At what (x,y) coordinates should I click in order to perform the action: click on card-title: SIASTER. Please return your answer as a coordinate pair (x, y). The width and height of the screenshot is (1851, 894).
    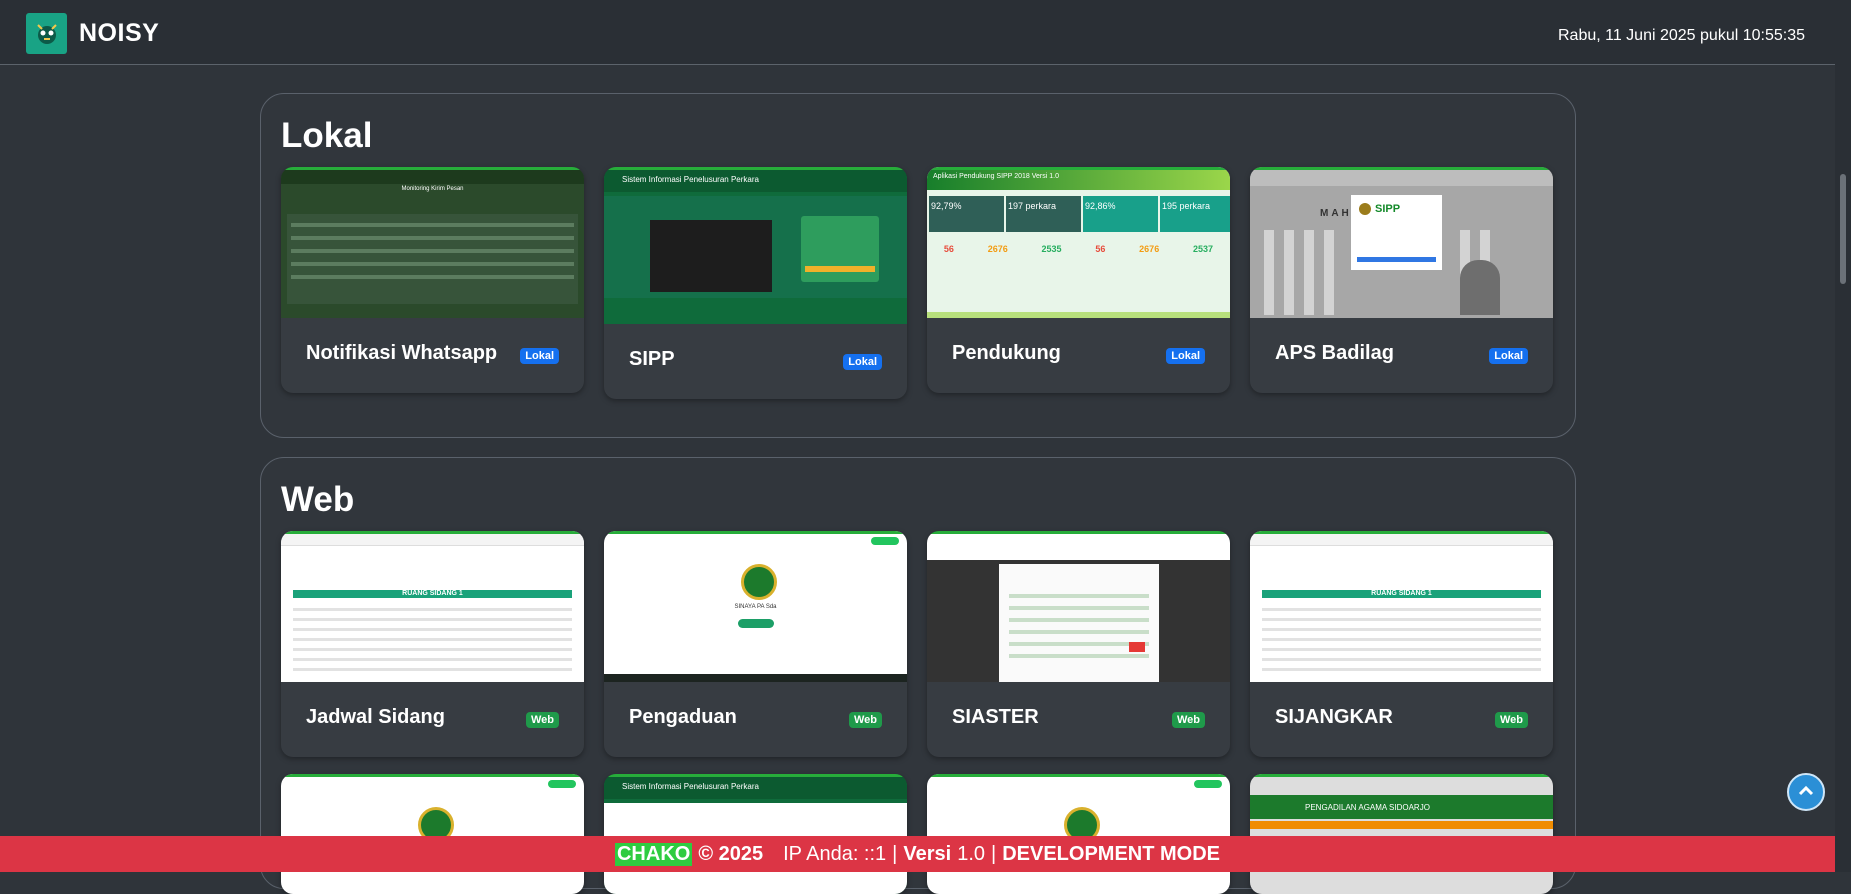
    Looking at the image, I should click on (995, 717).